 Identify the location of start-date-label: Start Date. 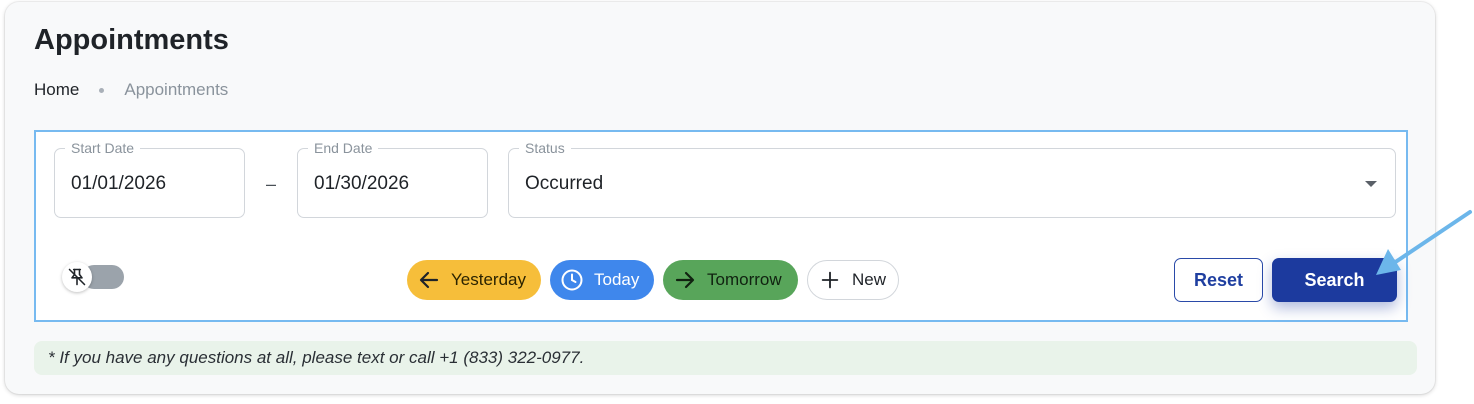
(103, 148).